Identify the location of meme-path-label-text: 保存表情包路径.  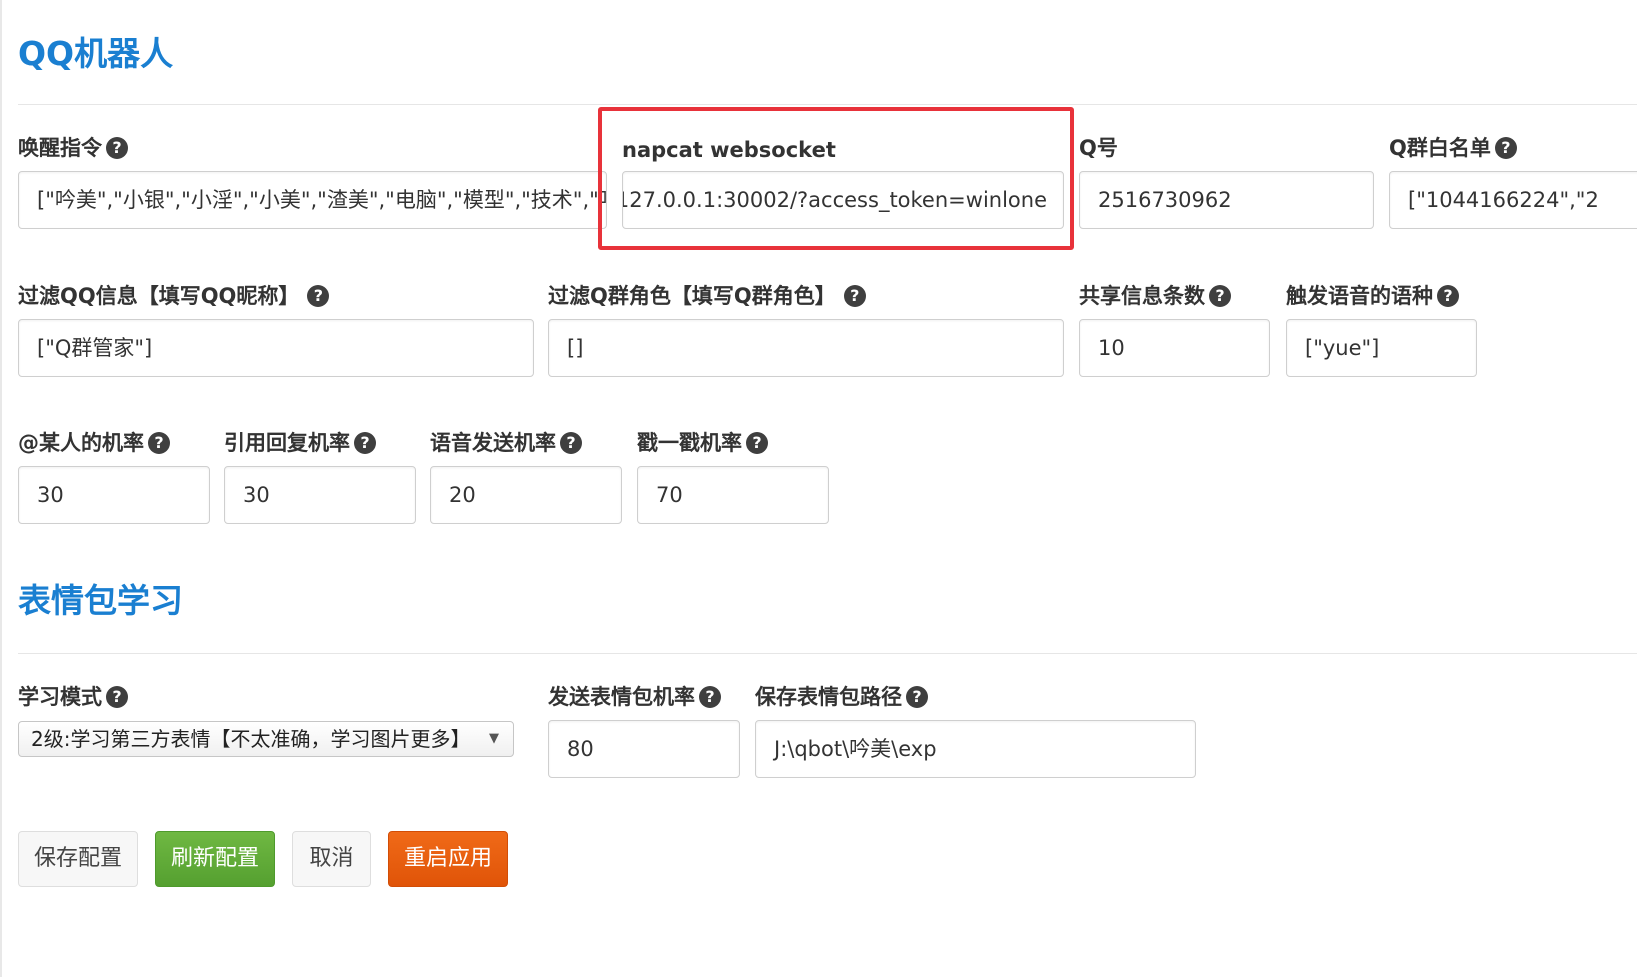
(828, 697).